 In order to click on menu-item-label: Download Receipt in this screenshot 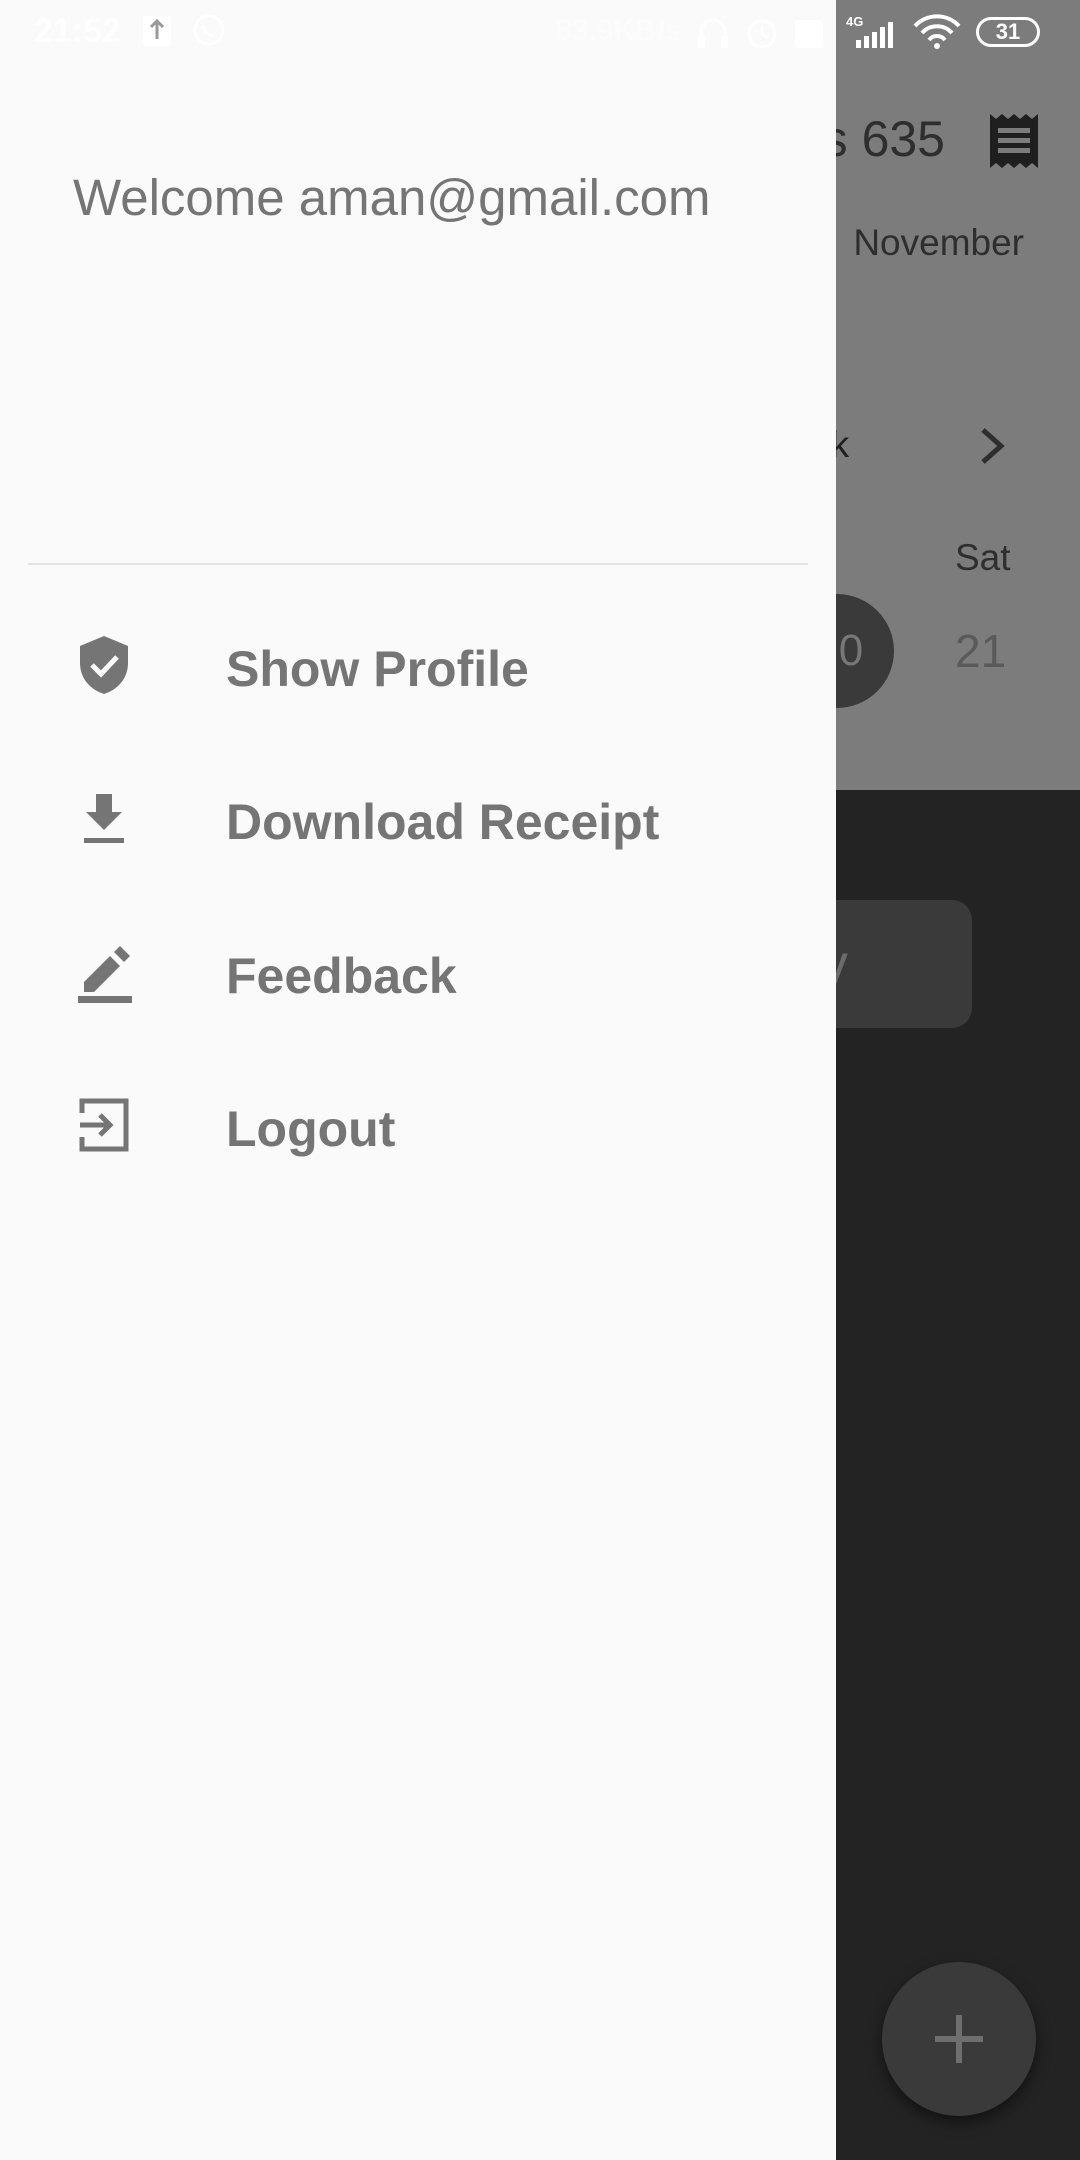, I will do `click(443, 822)`.